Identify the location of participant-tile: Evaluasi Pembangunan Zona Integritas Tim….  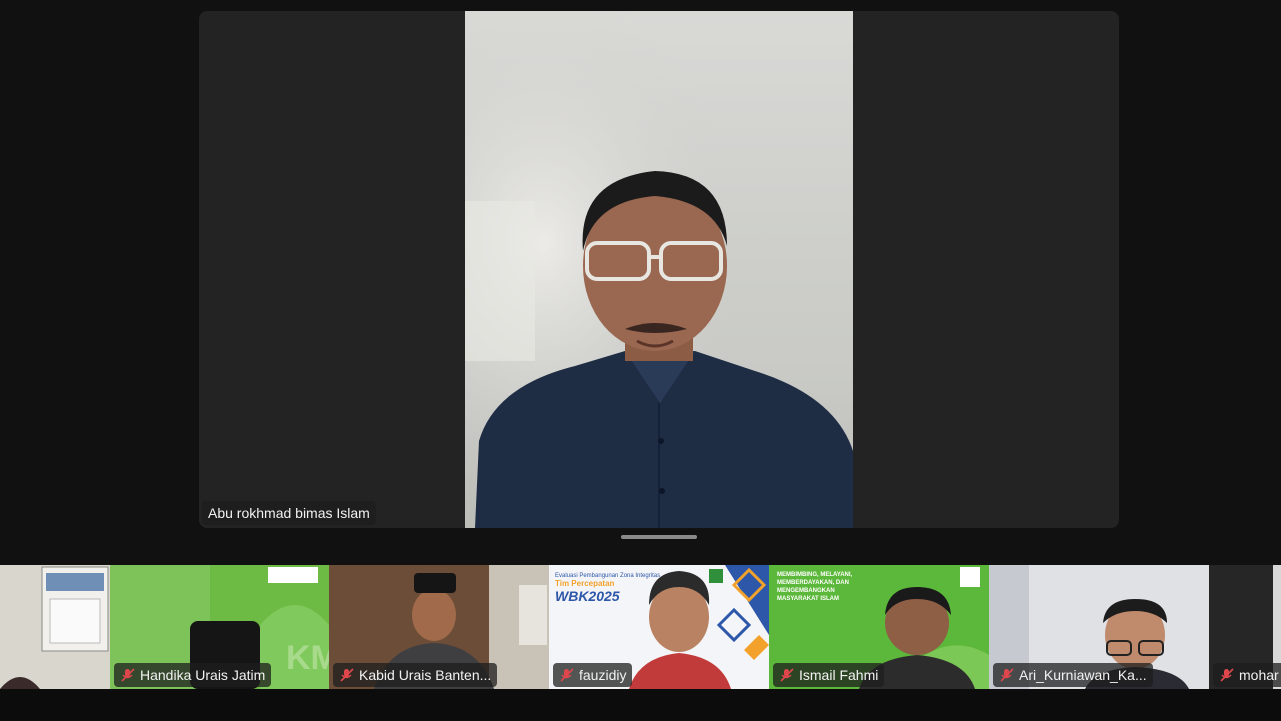
(659, 627).